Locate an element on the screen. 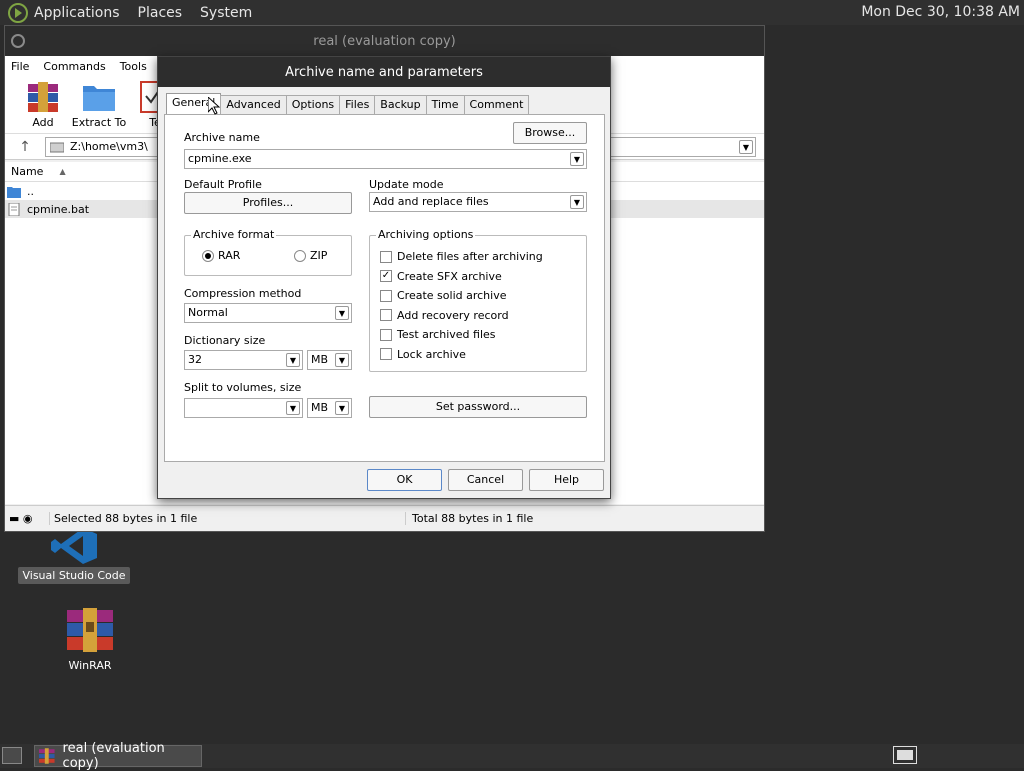 The image size is (1024, 771). split-unit-select: MB ▼ is located at coordinates (329, 408).